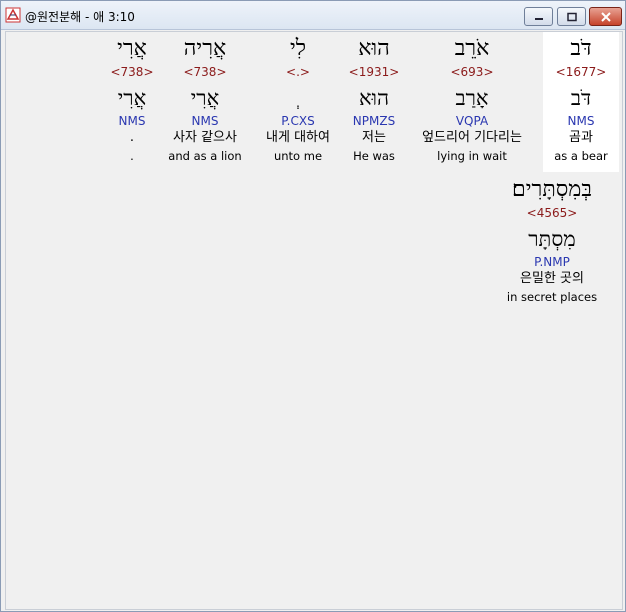 The image size is (626, 612). I want to click on english-gloss: as a bear, so click(581, 156).